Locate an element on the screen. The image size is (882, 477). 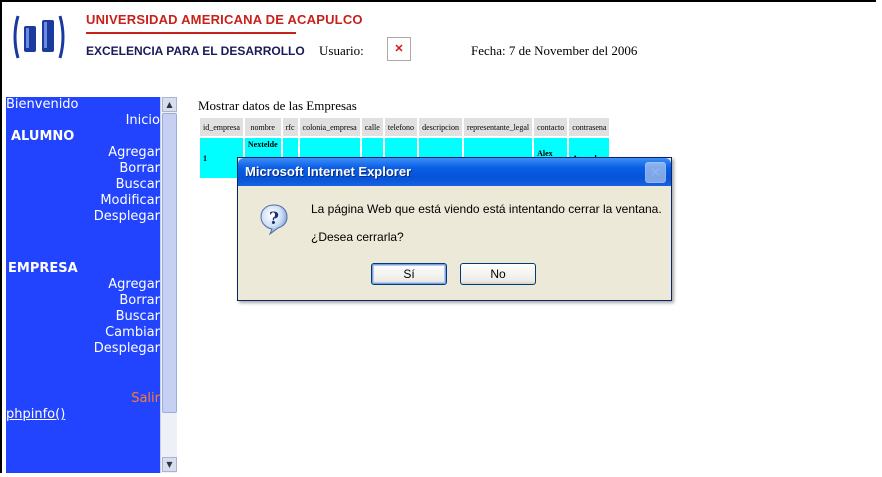
sidebar-item-empresa-borrar: Borrar is located at coordinates (83, 301).